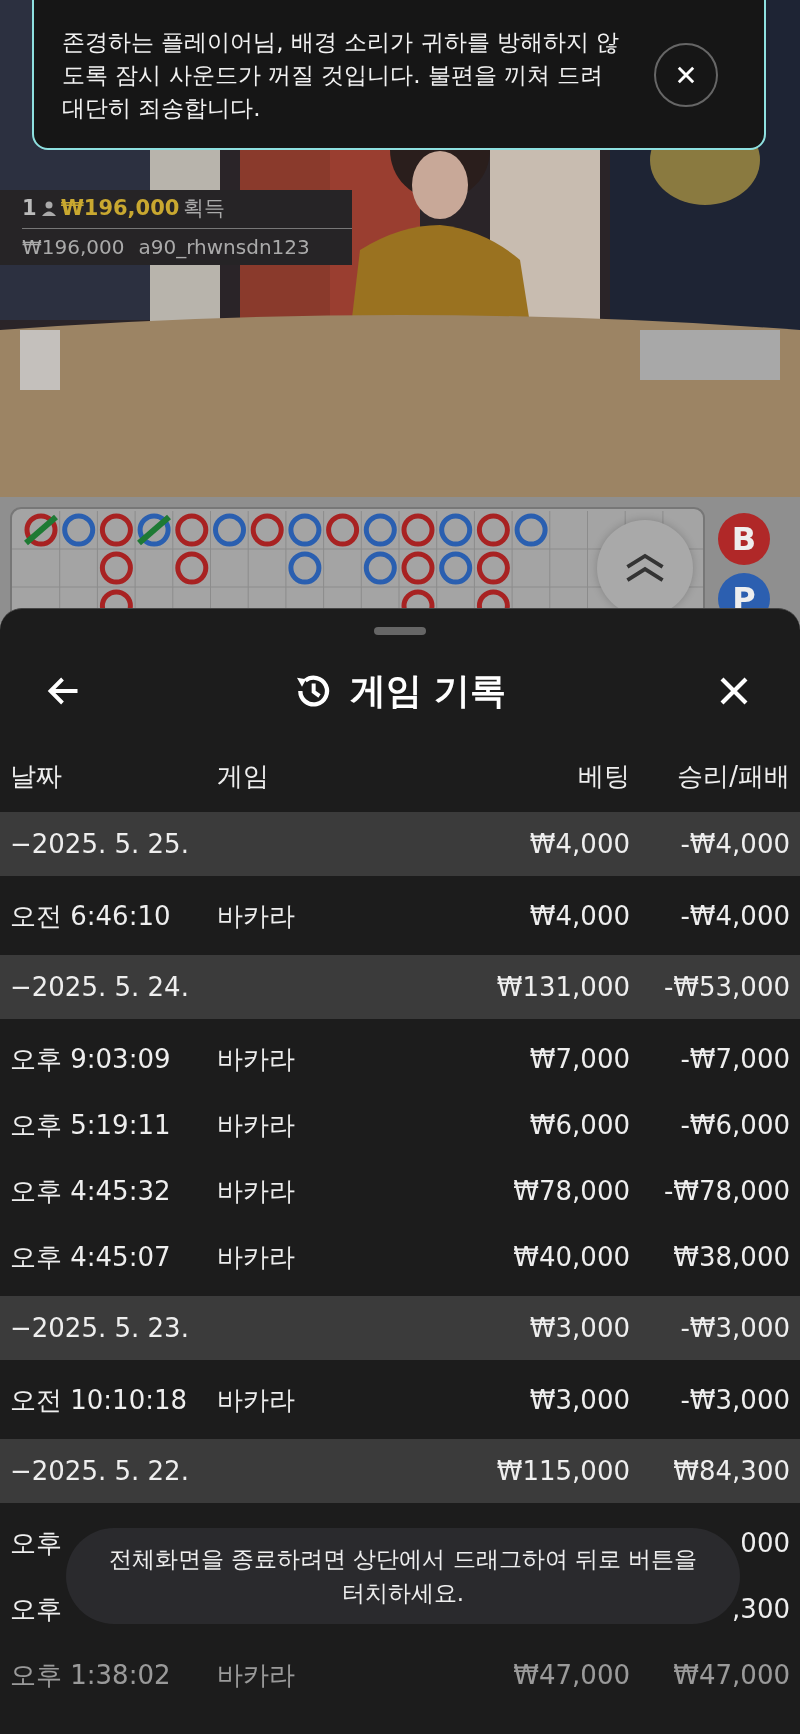  What do you see at coordinates (735, 916) in the screenshot?
I see `result-cell: -₩4,000` at bounding box center [735, 916].